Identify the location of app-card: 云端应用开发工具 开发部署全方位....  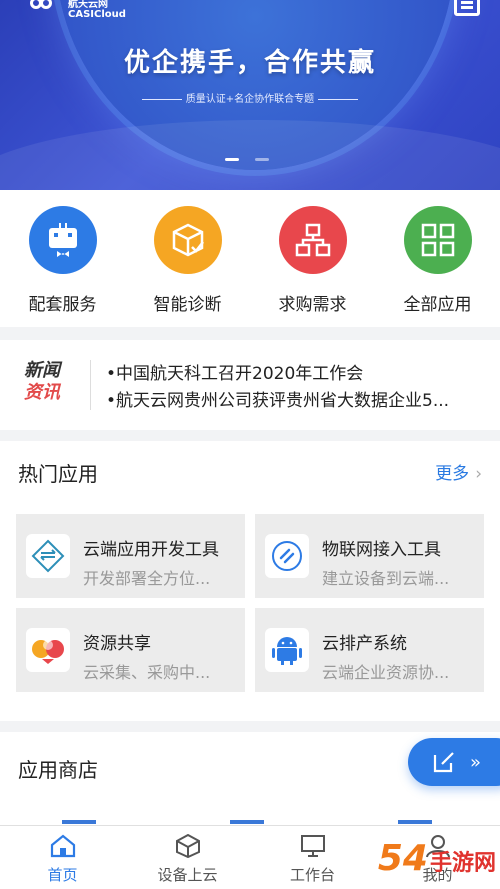
(130, 556).